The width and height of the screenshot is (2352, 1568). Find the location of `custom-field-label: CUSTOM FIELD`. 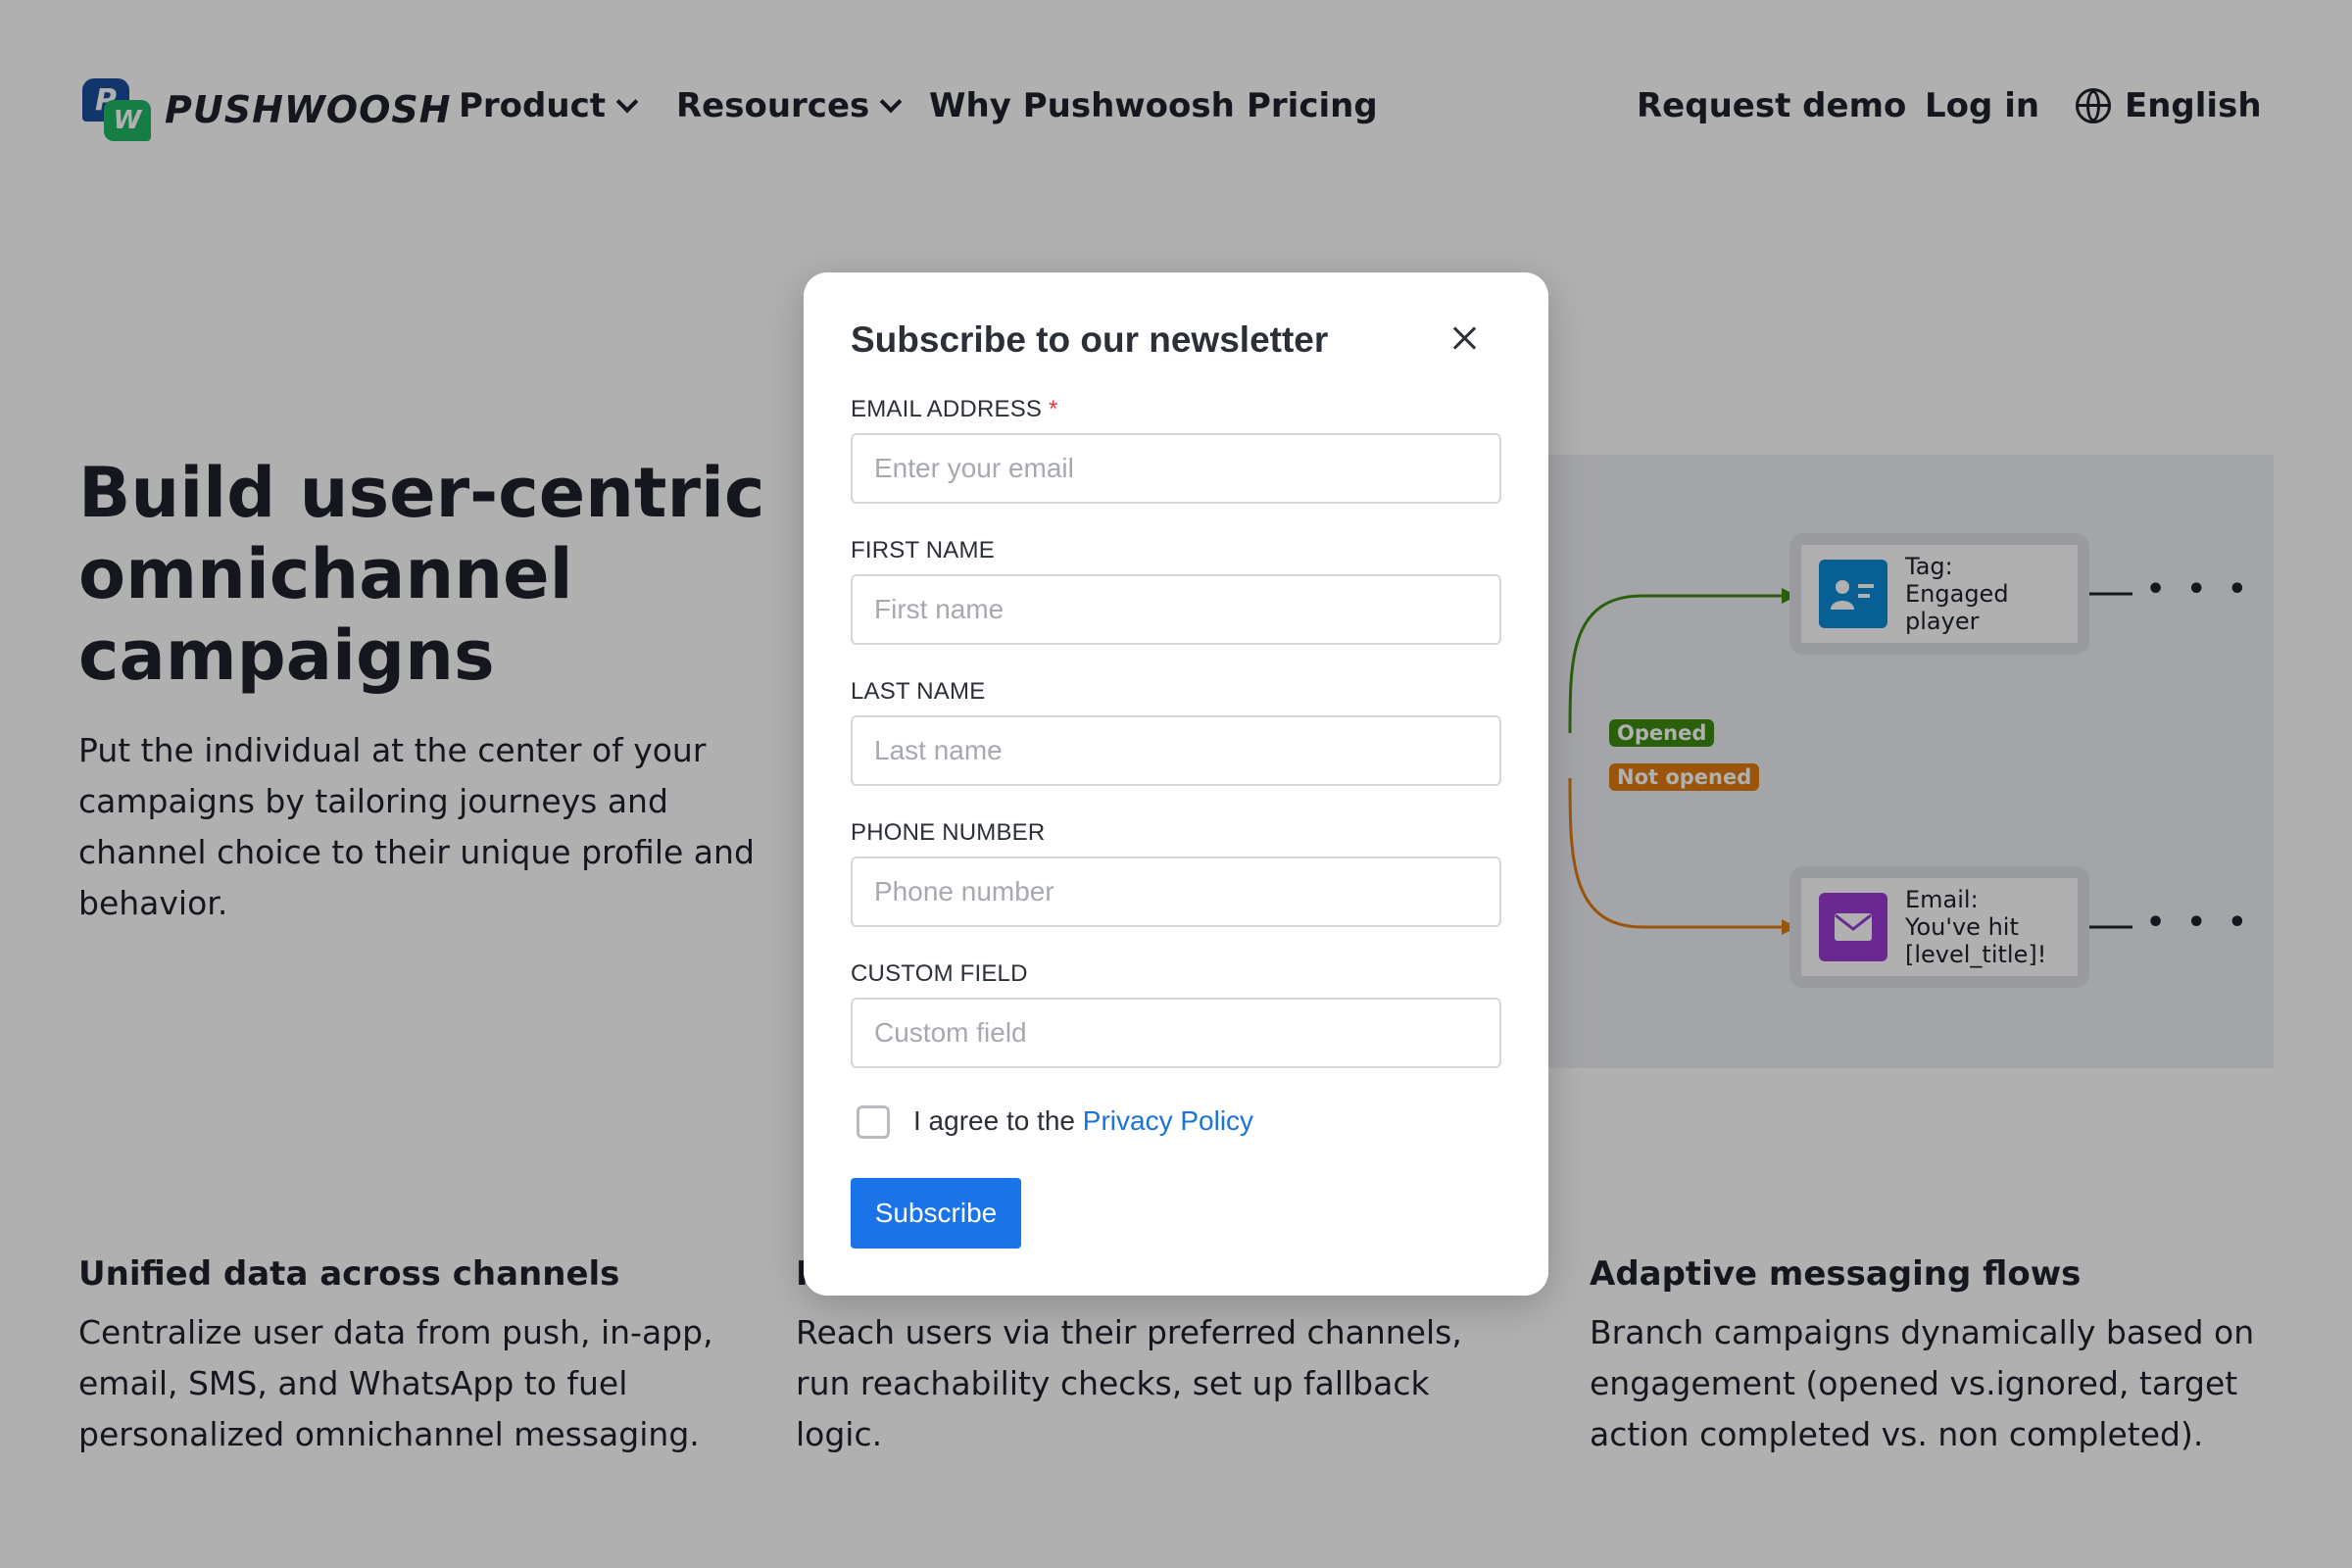

custom-field-label: CUSTOM FIELD is located at coordinates (939, 973).